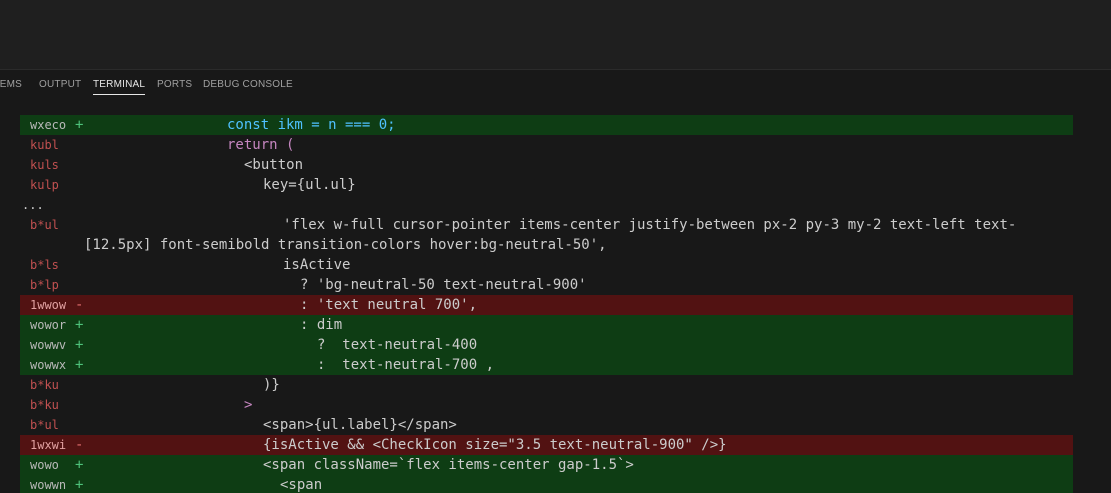 This screenshot has height=493, width=1111. I want to click on code-text: >, so click(248, 405).